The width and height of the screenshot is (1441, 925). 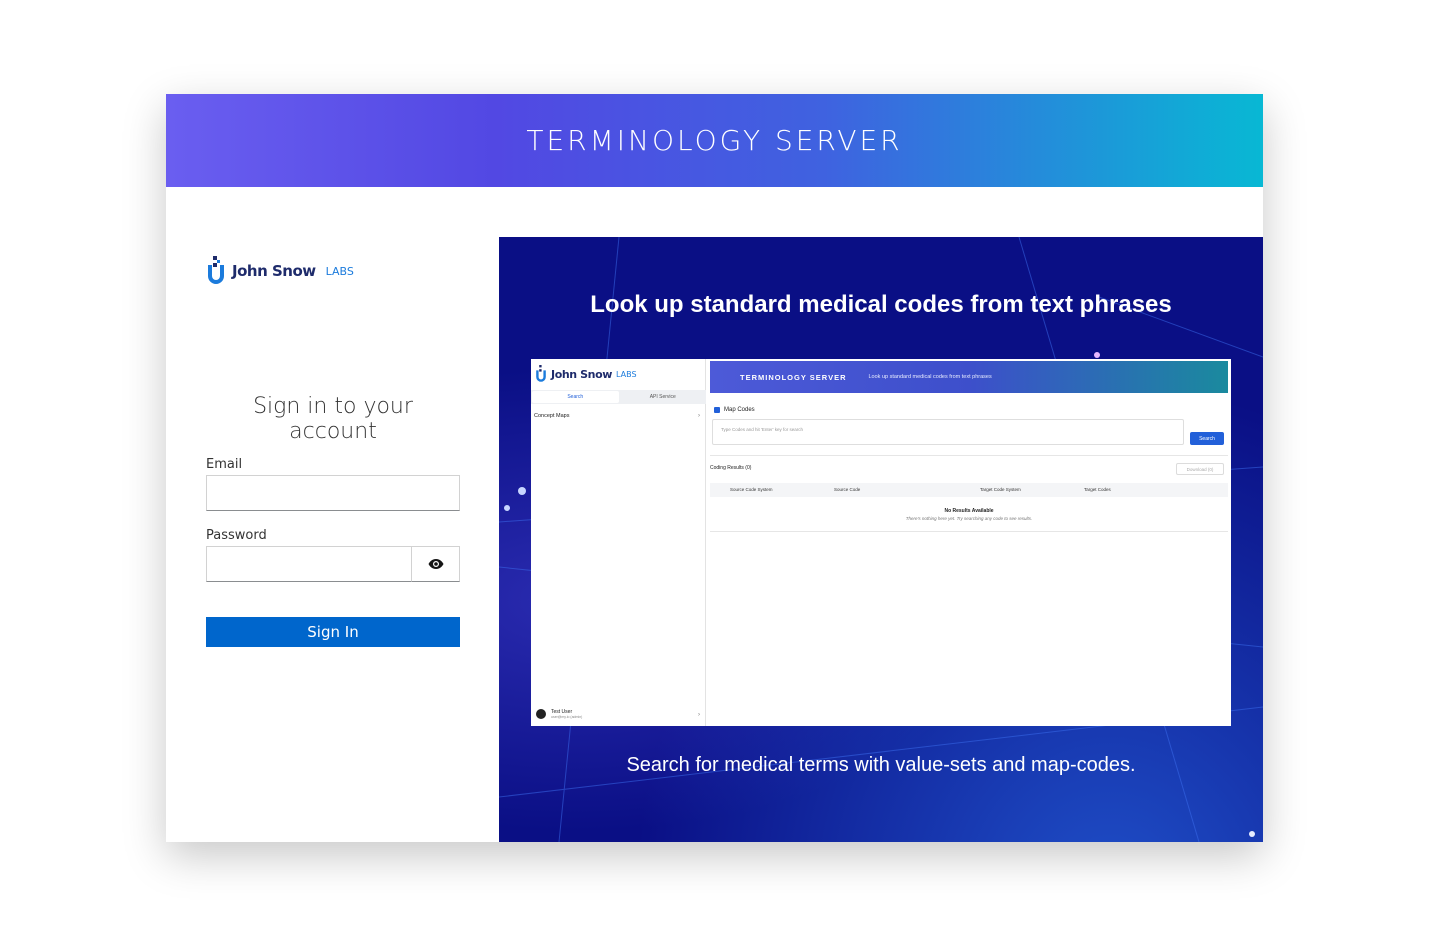 I want to click on preview-col-source-code: Source Code, so click(x=847, y=489).